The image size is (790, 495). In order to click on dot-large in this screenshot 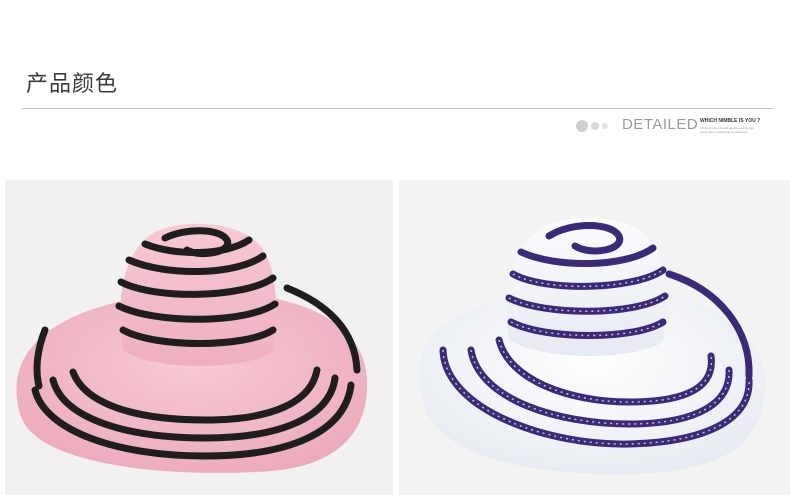, I will do `click(582, 126)`.